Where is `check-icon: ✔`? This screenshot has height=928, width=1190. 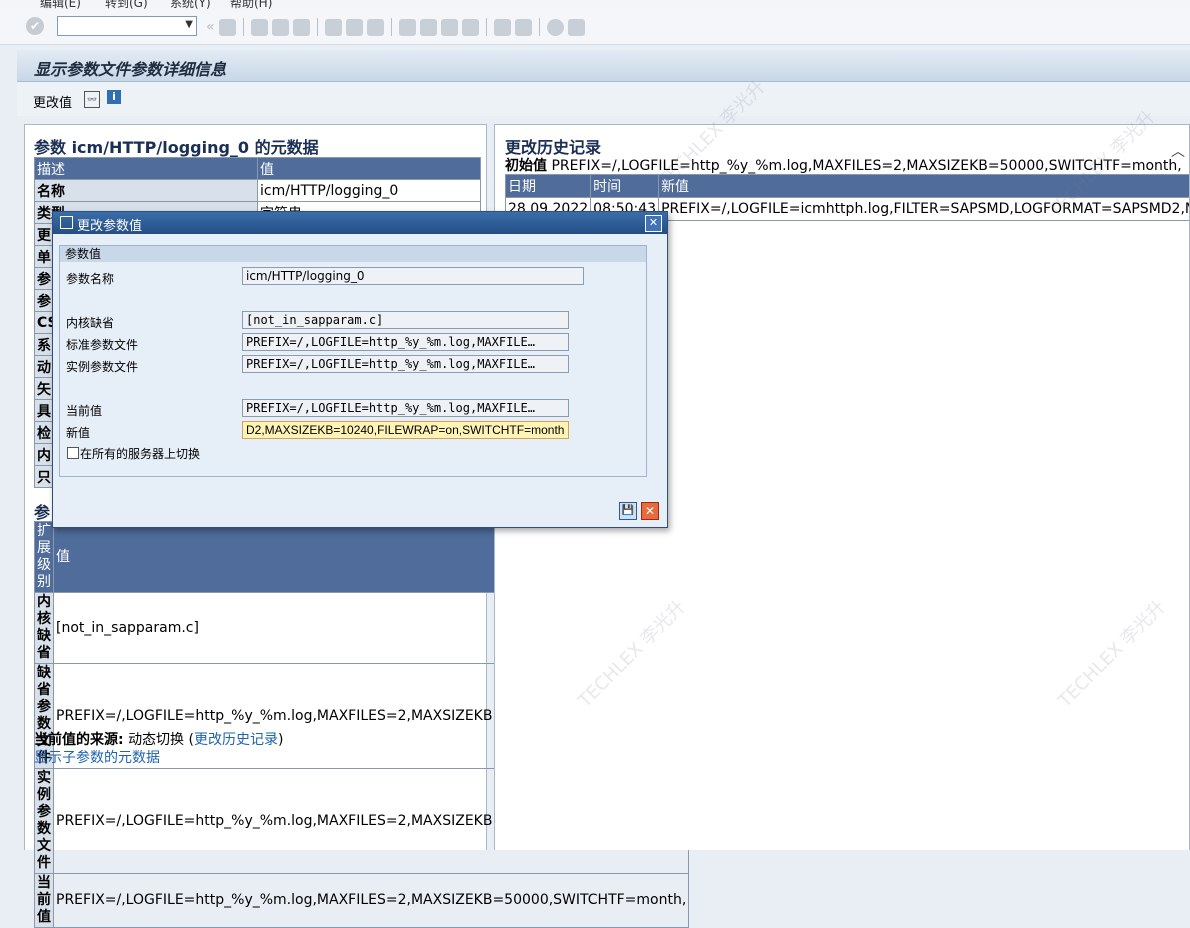 check-icon: ✔ is located at coordinates (35, 26).